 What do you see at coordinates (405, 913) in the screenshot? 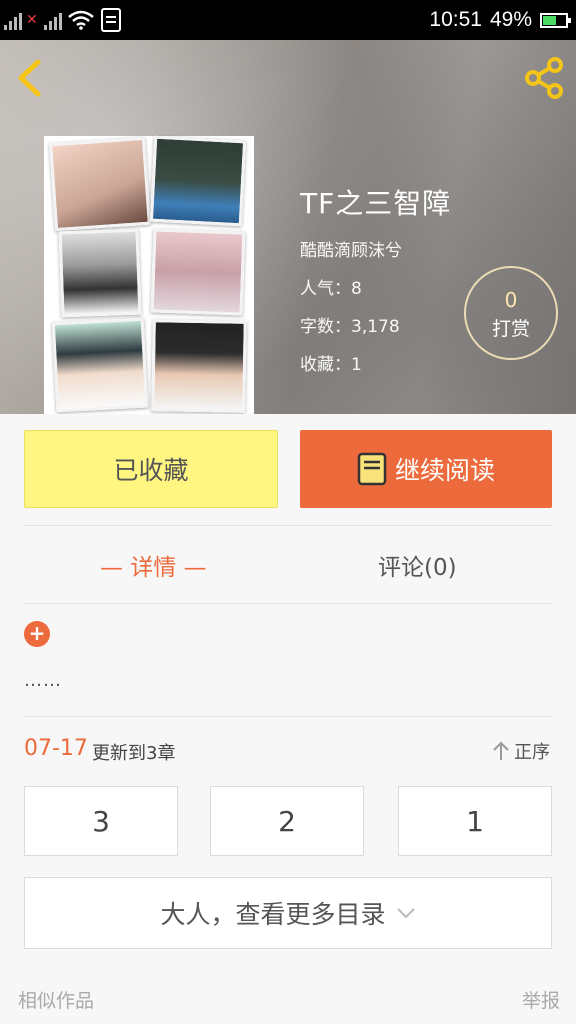
I see `chevron-down-icon` at bounding box center [405, 913].